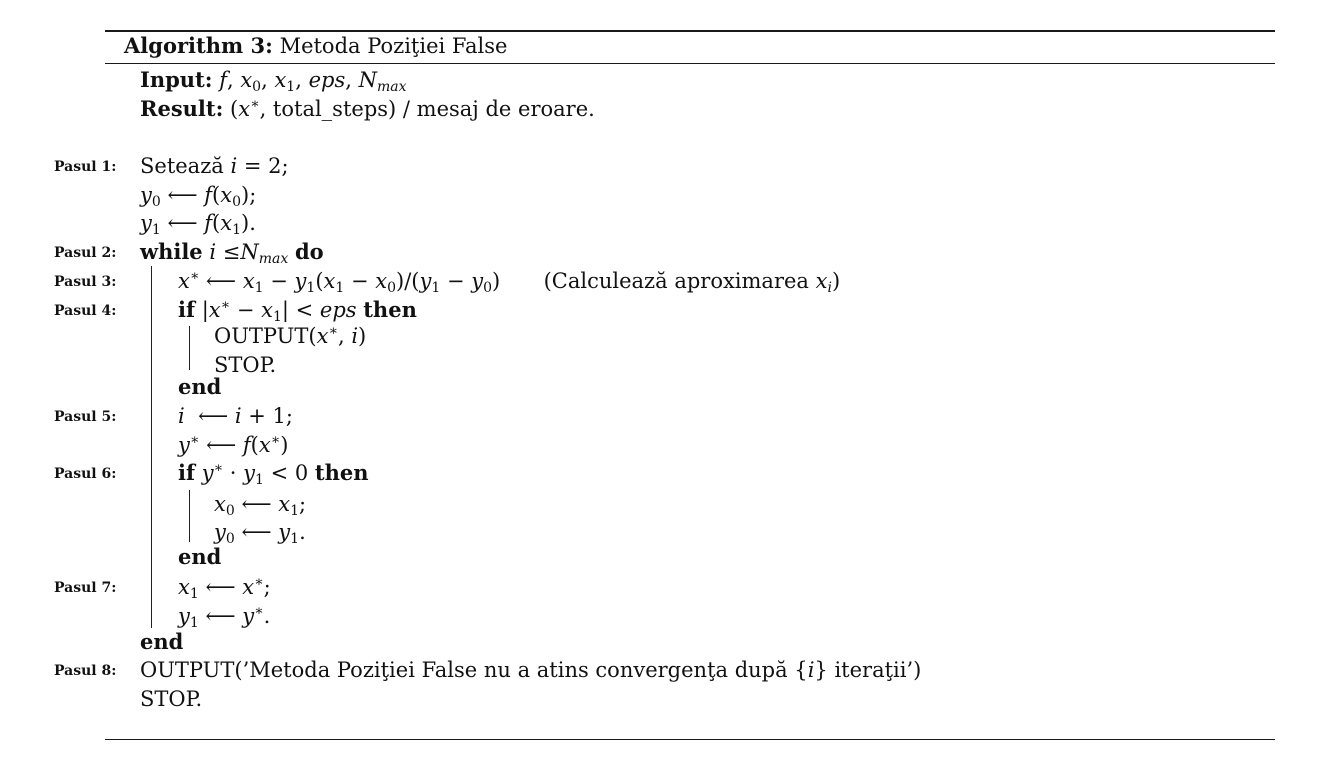 Image resolution: width=1330 pixels, height=778 pixels. What do you see at coordinates (200, 556) in the screenshot?
I see `end-if-2: end` at bounding box center [200, 556].